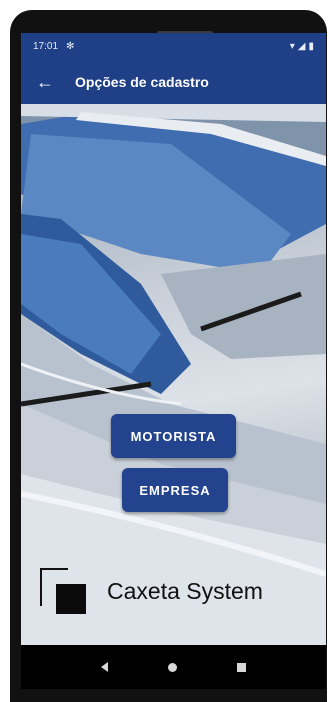  Describe the element at coordinates (70, 46) in the screenshot. I see `gear-icon: ✻` at that location.